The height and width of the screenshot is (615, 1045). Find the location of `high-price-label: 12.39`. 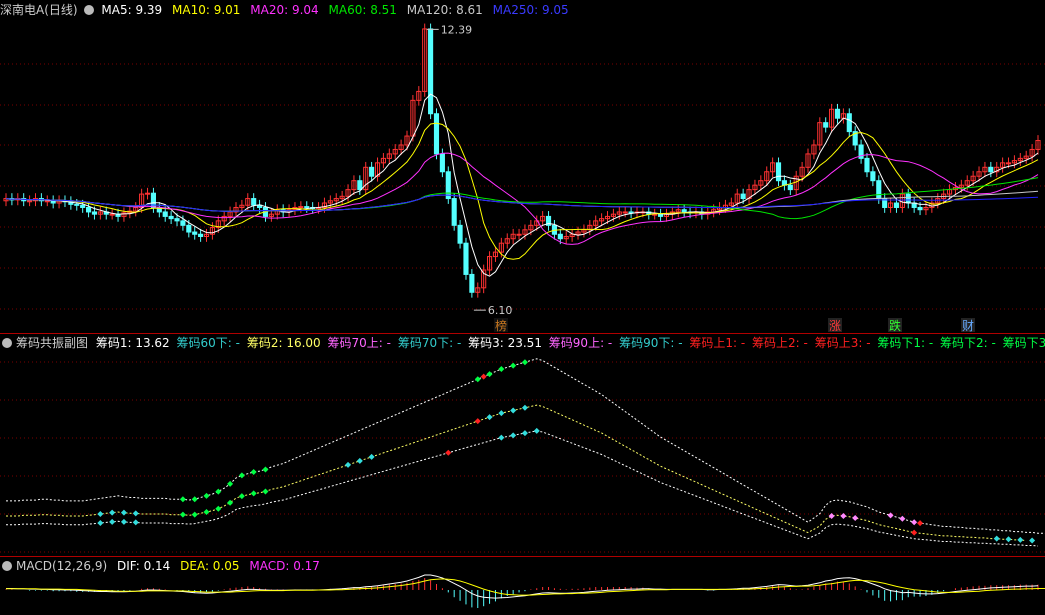

high-price-label: 12.39 is located at coordinates (457, 29).